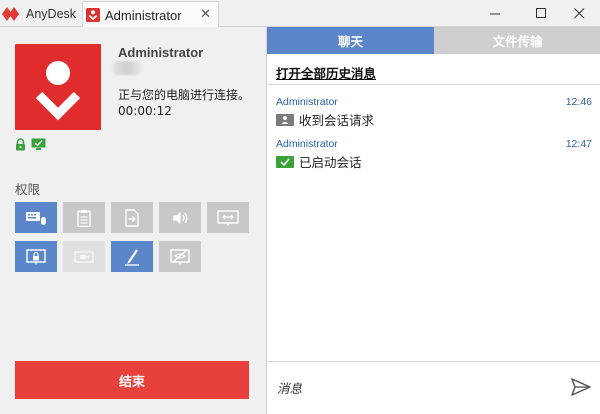 The width and height of the screenshot is (600, 414). I want to click on message-text: 已启动会话, so click(330, 162).